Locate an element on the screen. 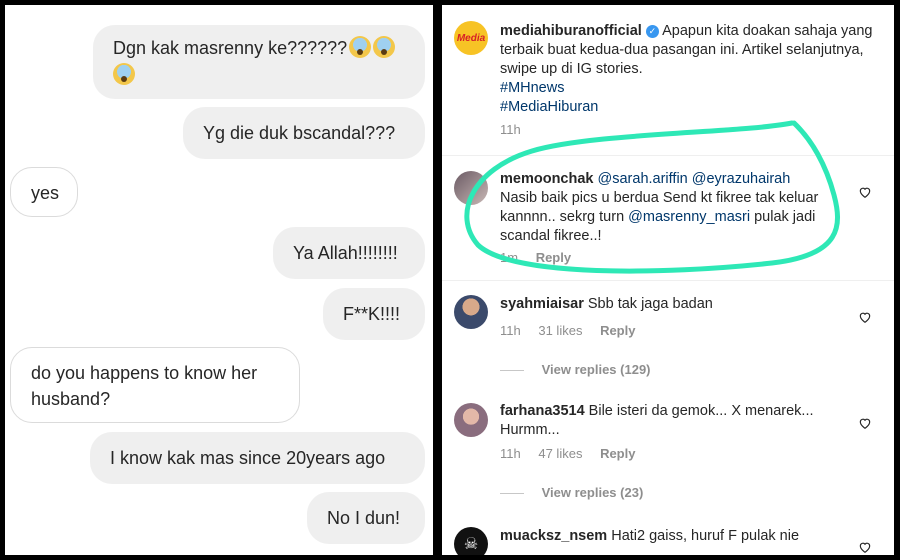  comment-username: farhana3514 is located at coordinates (542, 411).